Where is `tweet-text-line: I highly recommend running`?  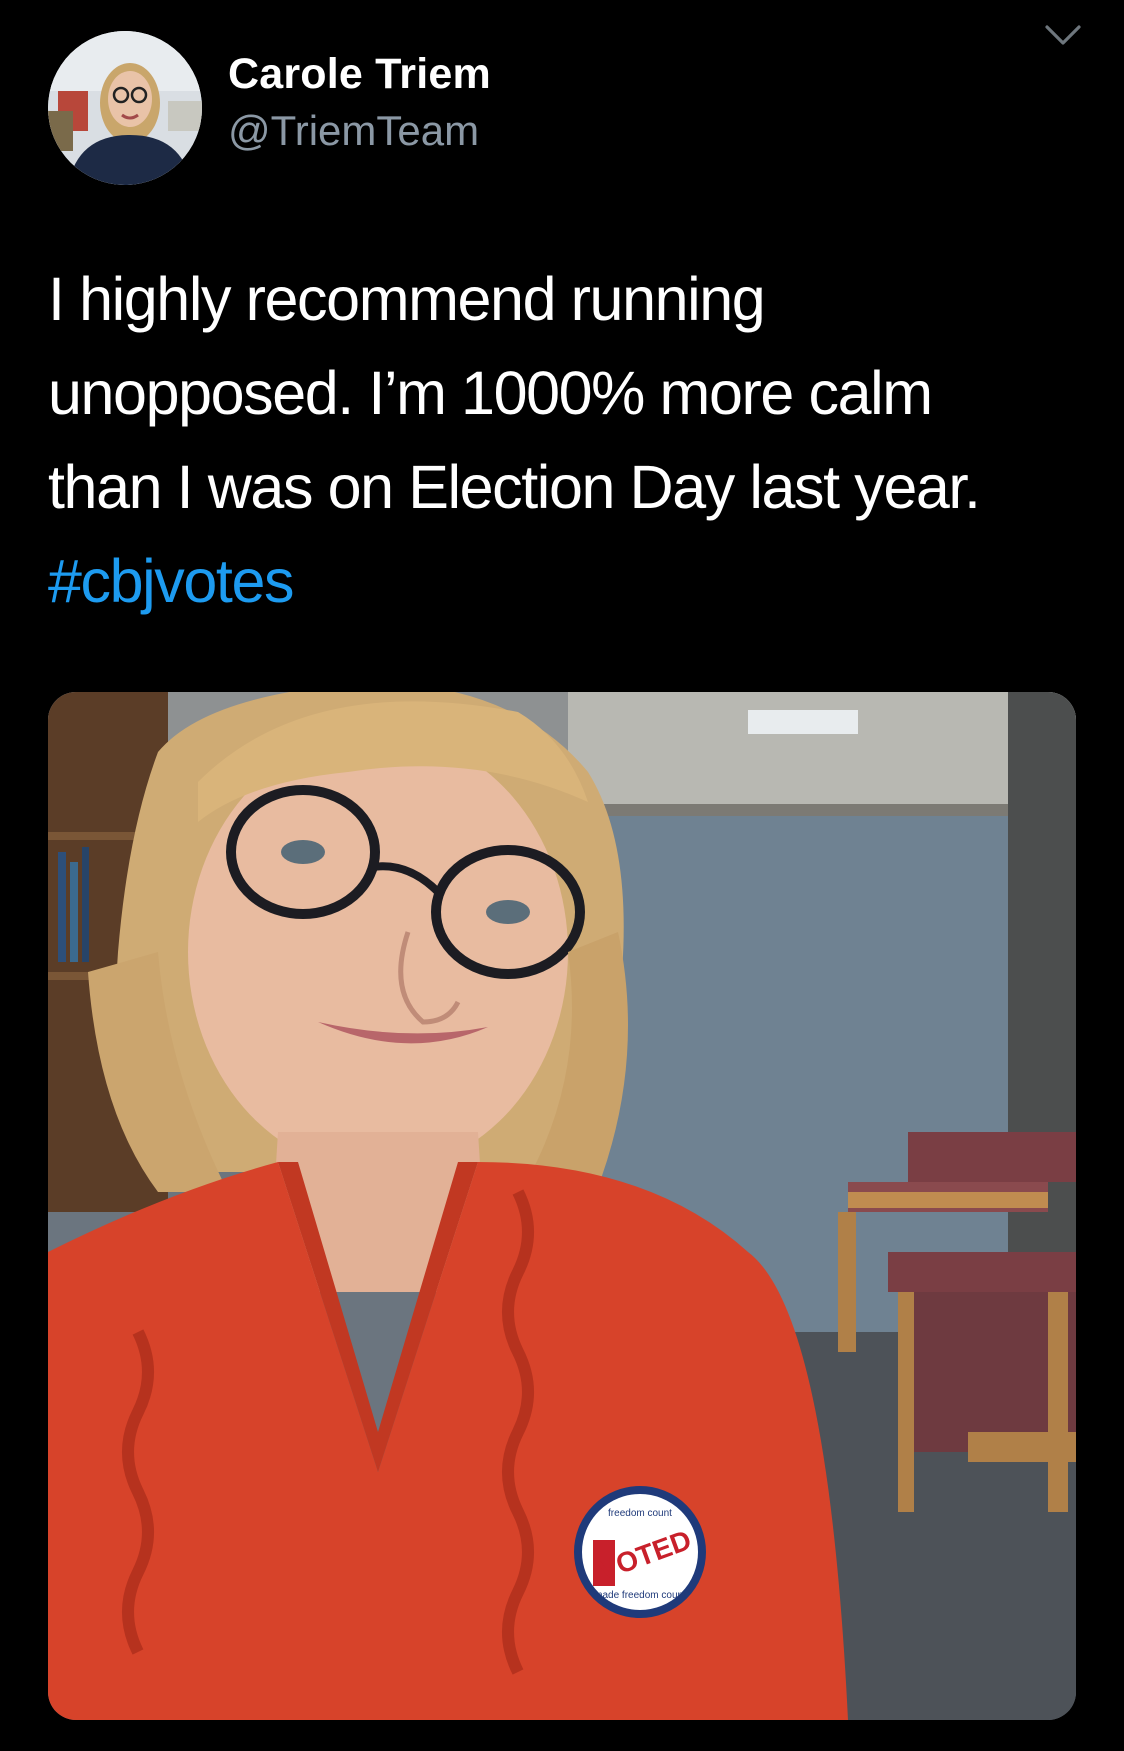 tweet-text-line: I highly recommend running is located at coordinates (407, 299).